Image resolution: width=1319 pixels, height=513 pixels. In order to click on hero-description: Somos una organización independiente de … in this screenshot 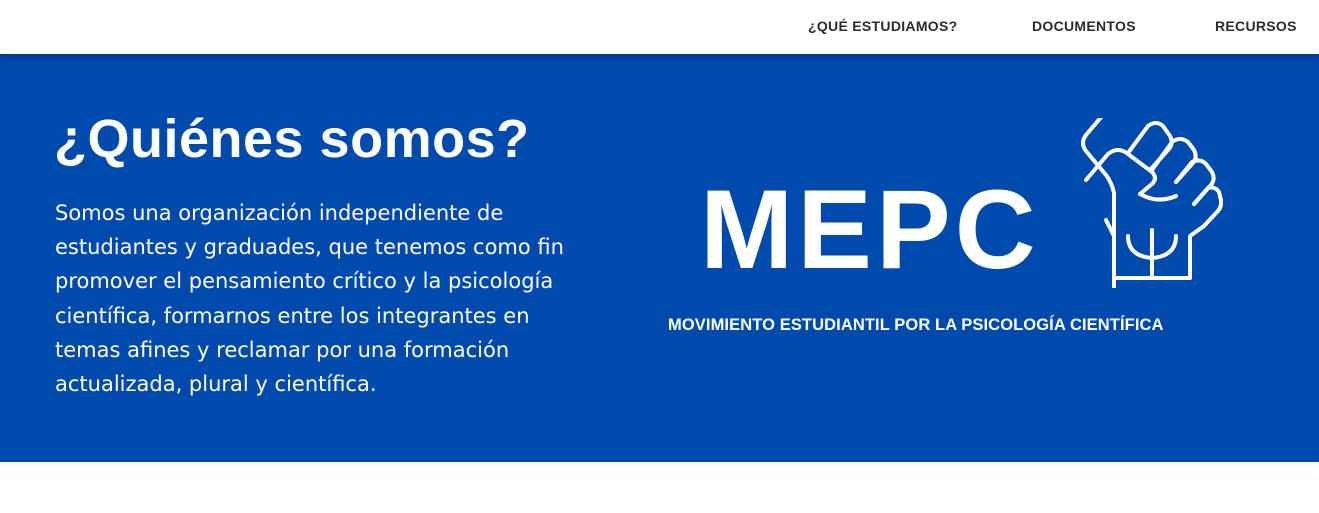, I will do `click(309, 299)`.